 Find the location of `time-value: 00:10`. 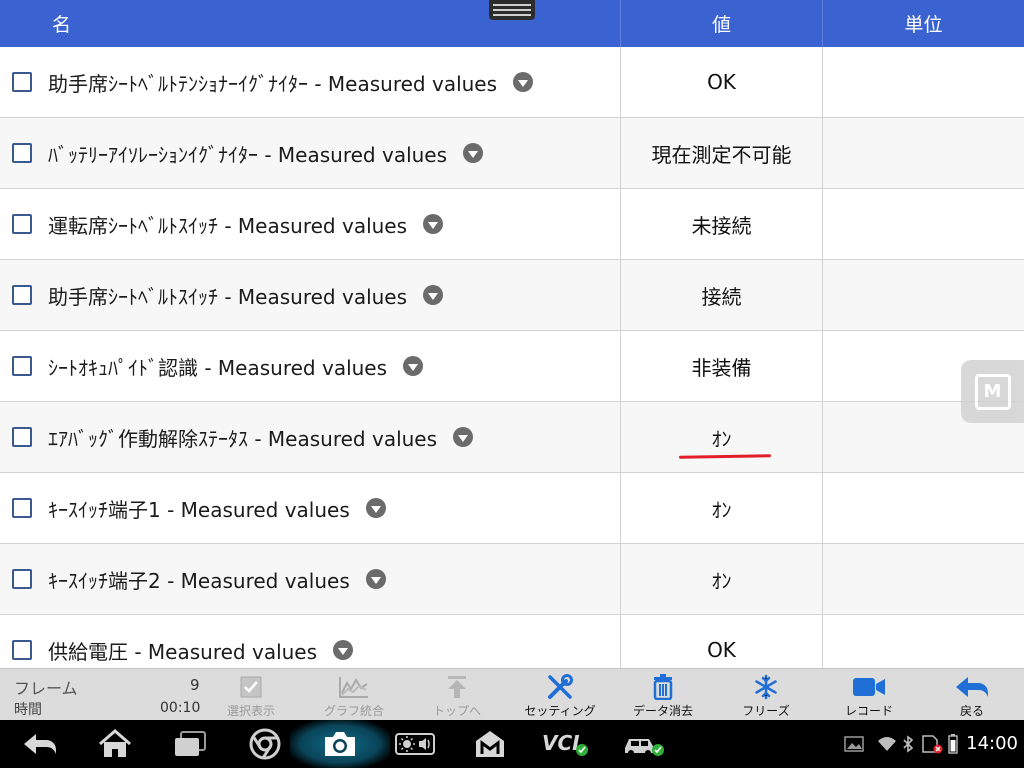

time-value: 00:10 is located at coordinates (180, 708).